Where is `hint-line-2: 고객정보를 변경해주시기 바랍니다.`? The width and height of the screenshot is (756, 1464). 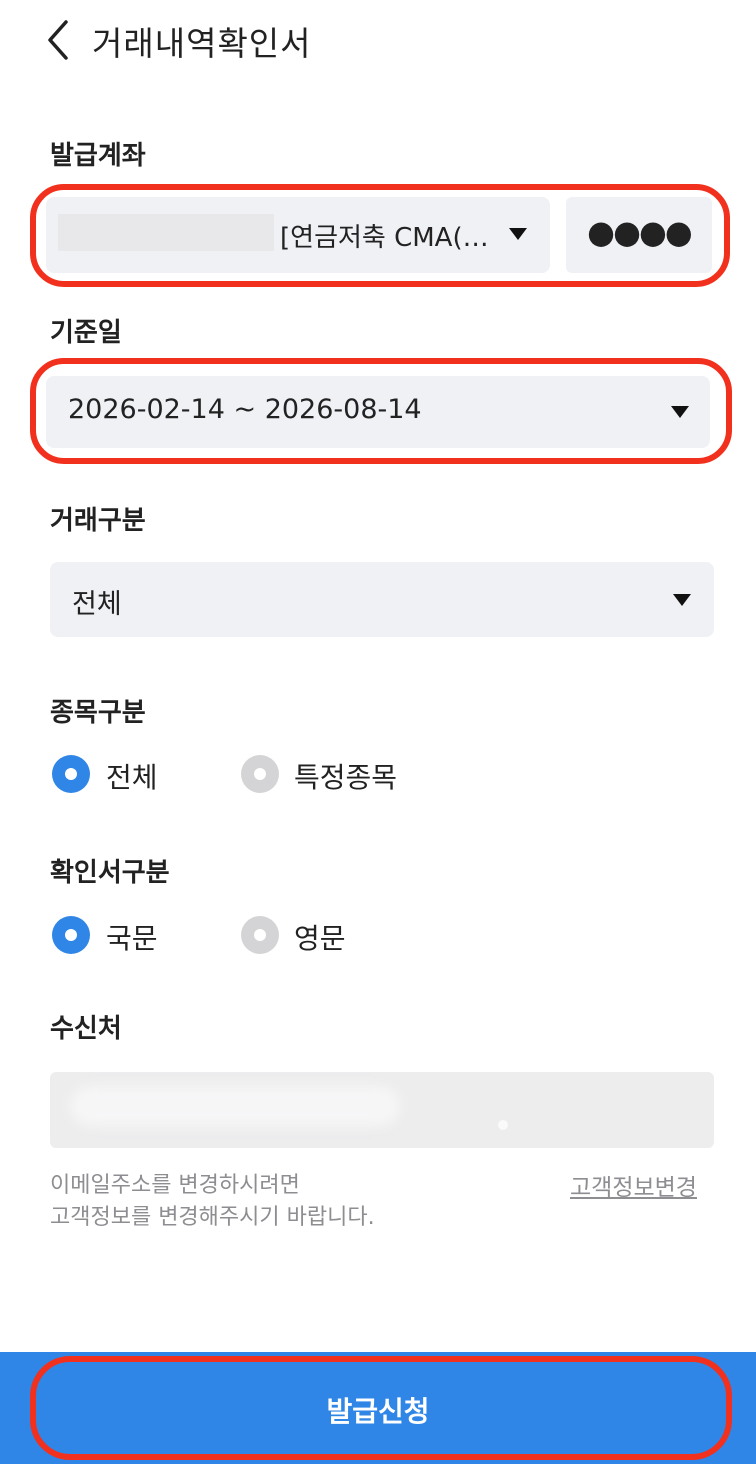 hint-line-2: 고객정보를 변경해주시기 바랍니다. is located at coordinates (212, 1217).